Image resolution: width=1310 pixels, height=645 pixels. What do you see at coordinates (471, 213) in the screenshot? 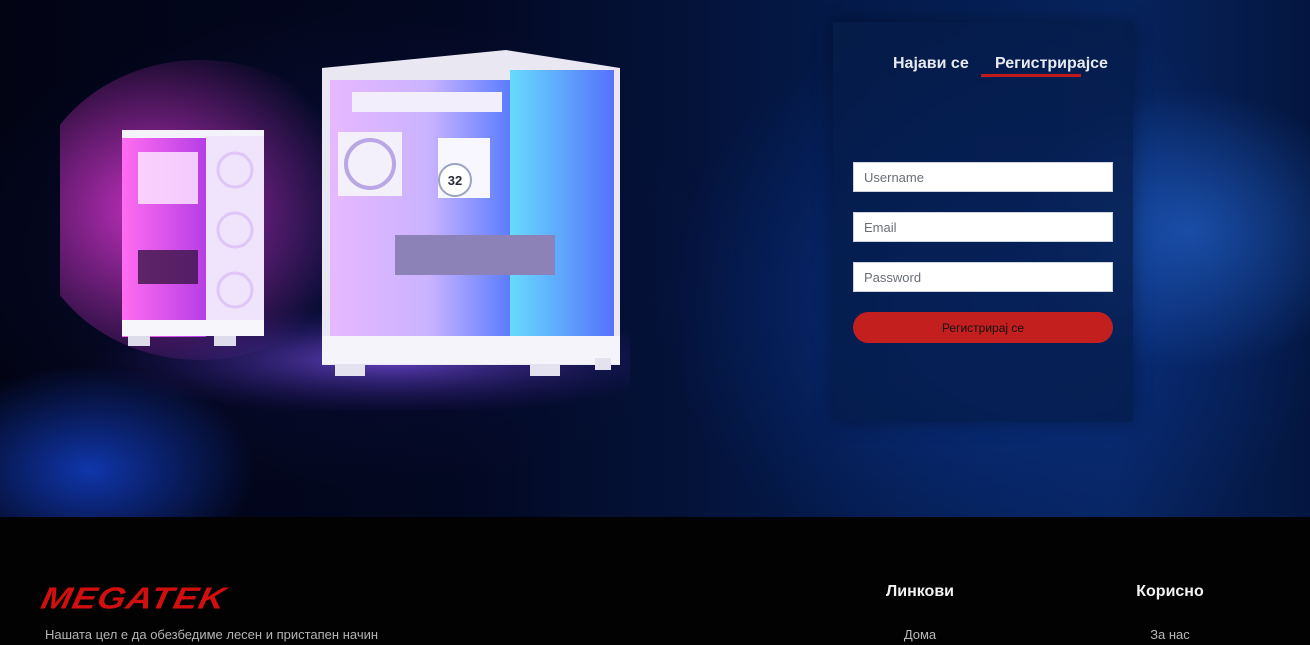
I see `large-pc-case: 32` at bounding box center [471, 213].